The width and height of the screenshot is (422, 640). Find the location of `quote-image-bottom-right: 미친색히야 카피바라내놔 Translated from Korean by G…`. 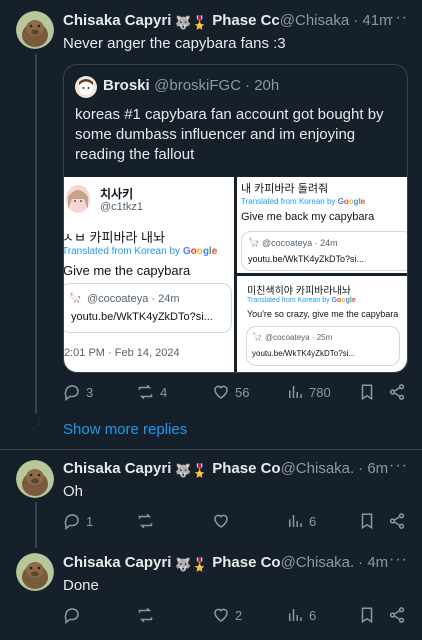

quote-image-bottom-right: 미친색히야 카피바라내놔 Translated from Korean by G… is located at coordinates (322, 324).